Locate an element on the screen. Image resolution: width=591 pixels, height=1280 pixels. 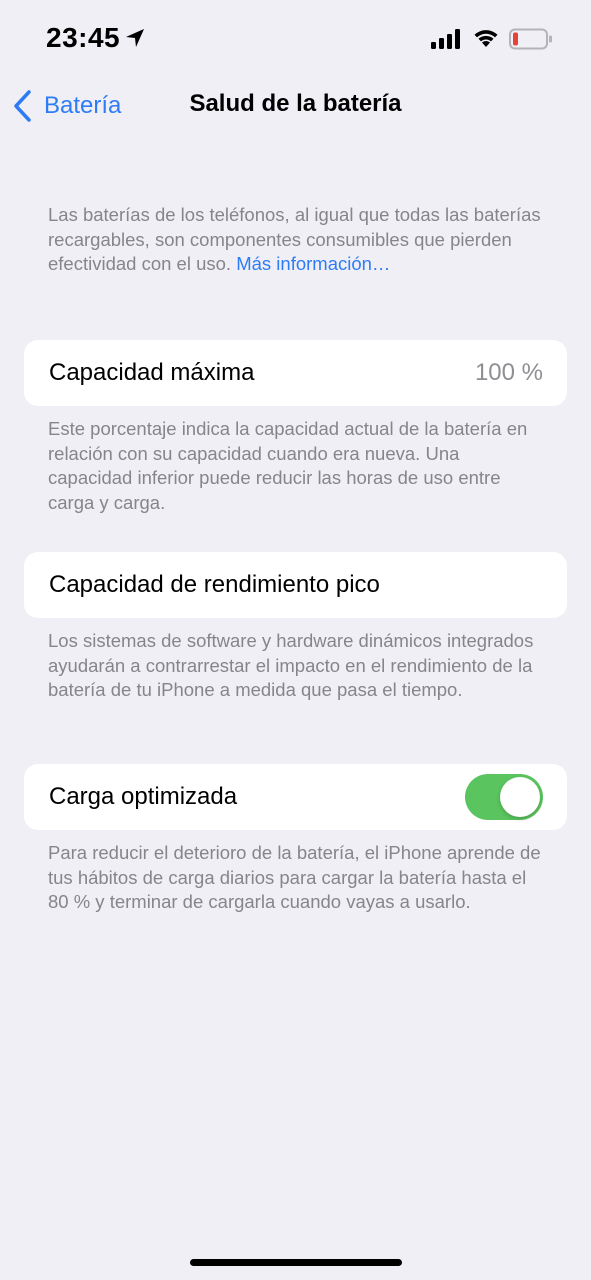
optimized-charging-label: Carga optimizada is located at coordinates (143, 796).